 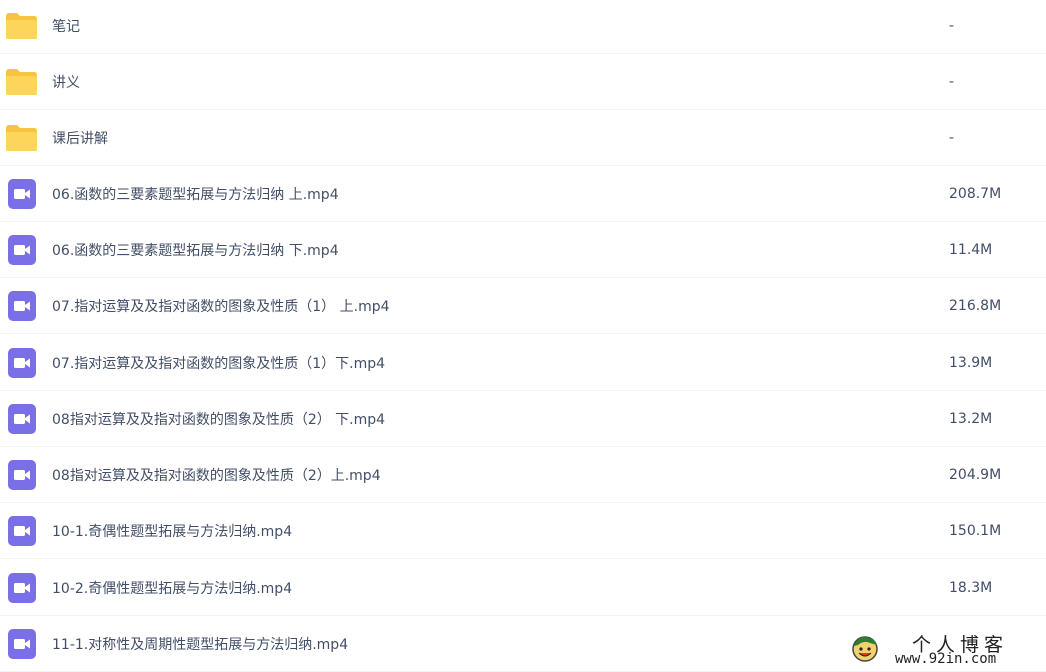 What do you see at coordinates (523, 27) in the screenshot?
I see `list-item: 笔记 -` at bounding box center [523, 27].